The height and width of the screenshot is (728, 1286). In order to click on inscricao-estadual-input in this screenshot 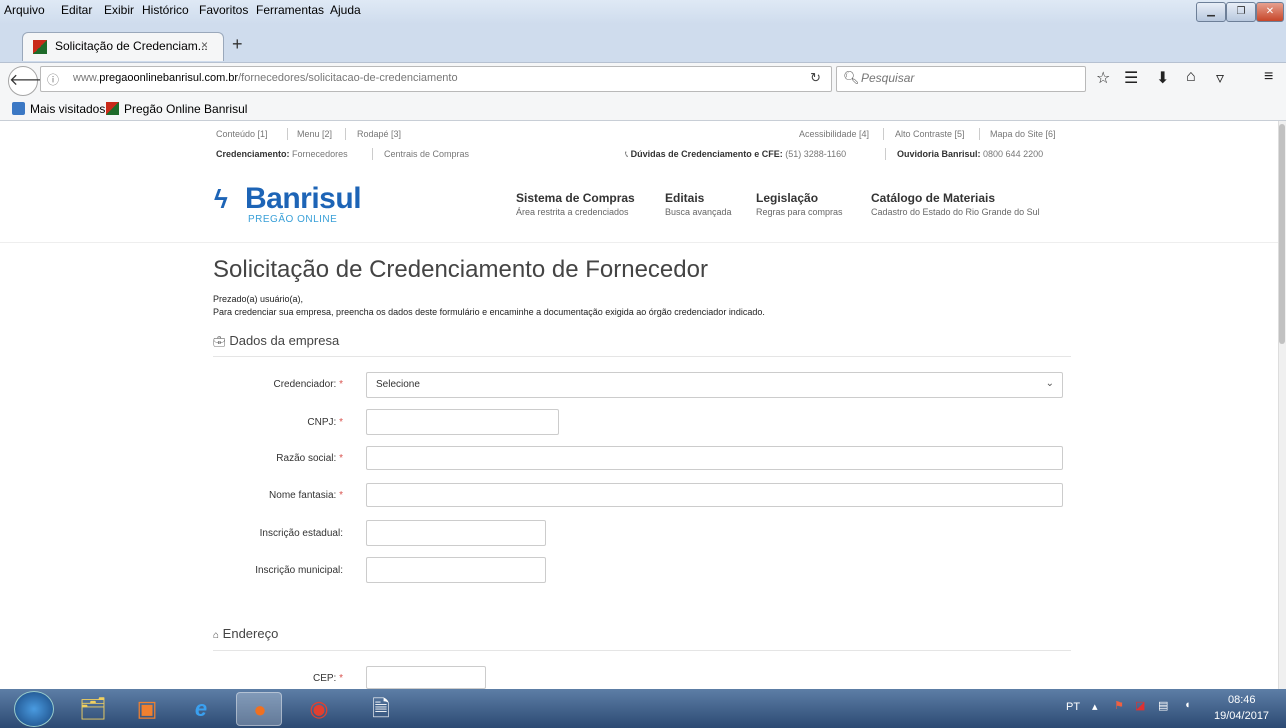, I will do `click(456, 533)`.